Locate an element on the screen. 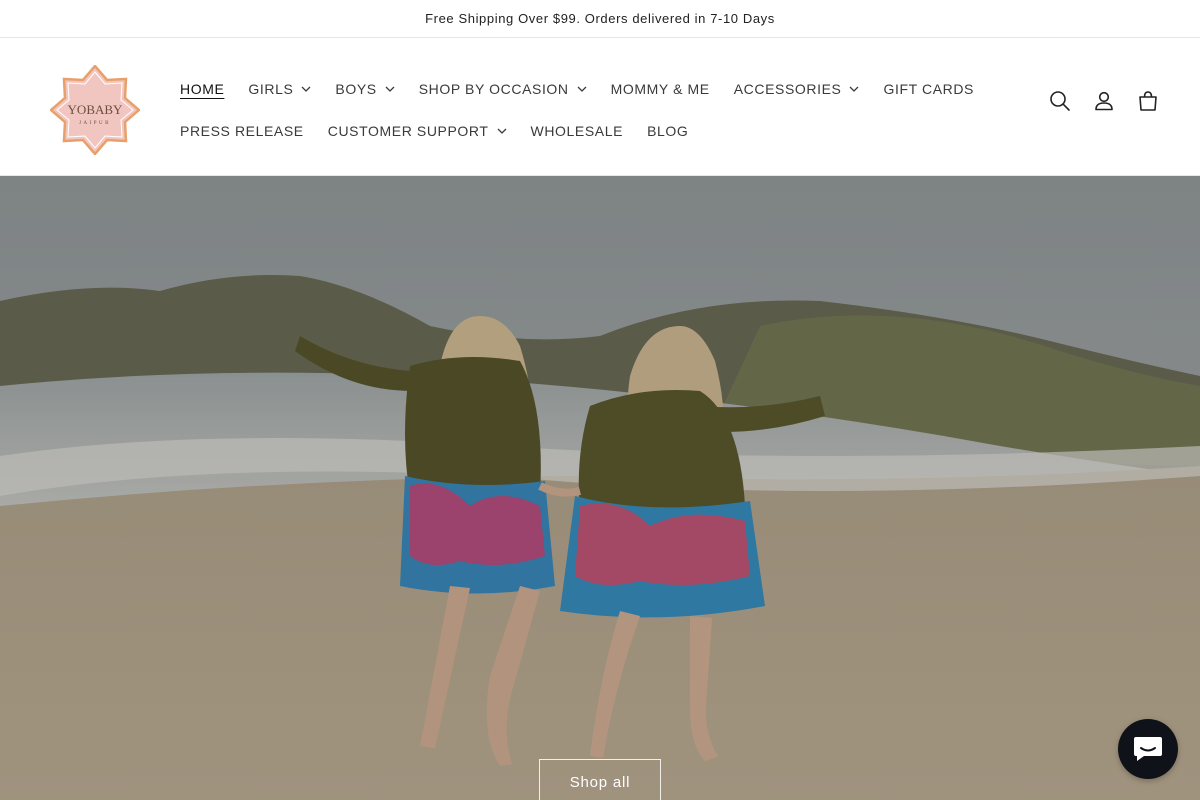  nav-label: PRESS RELEASE is located at coordinates (242, 131).